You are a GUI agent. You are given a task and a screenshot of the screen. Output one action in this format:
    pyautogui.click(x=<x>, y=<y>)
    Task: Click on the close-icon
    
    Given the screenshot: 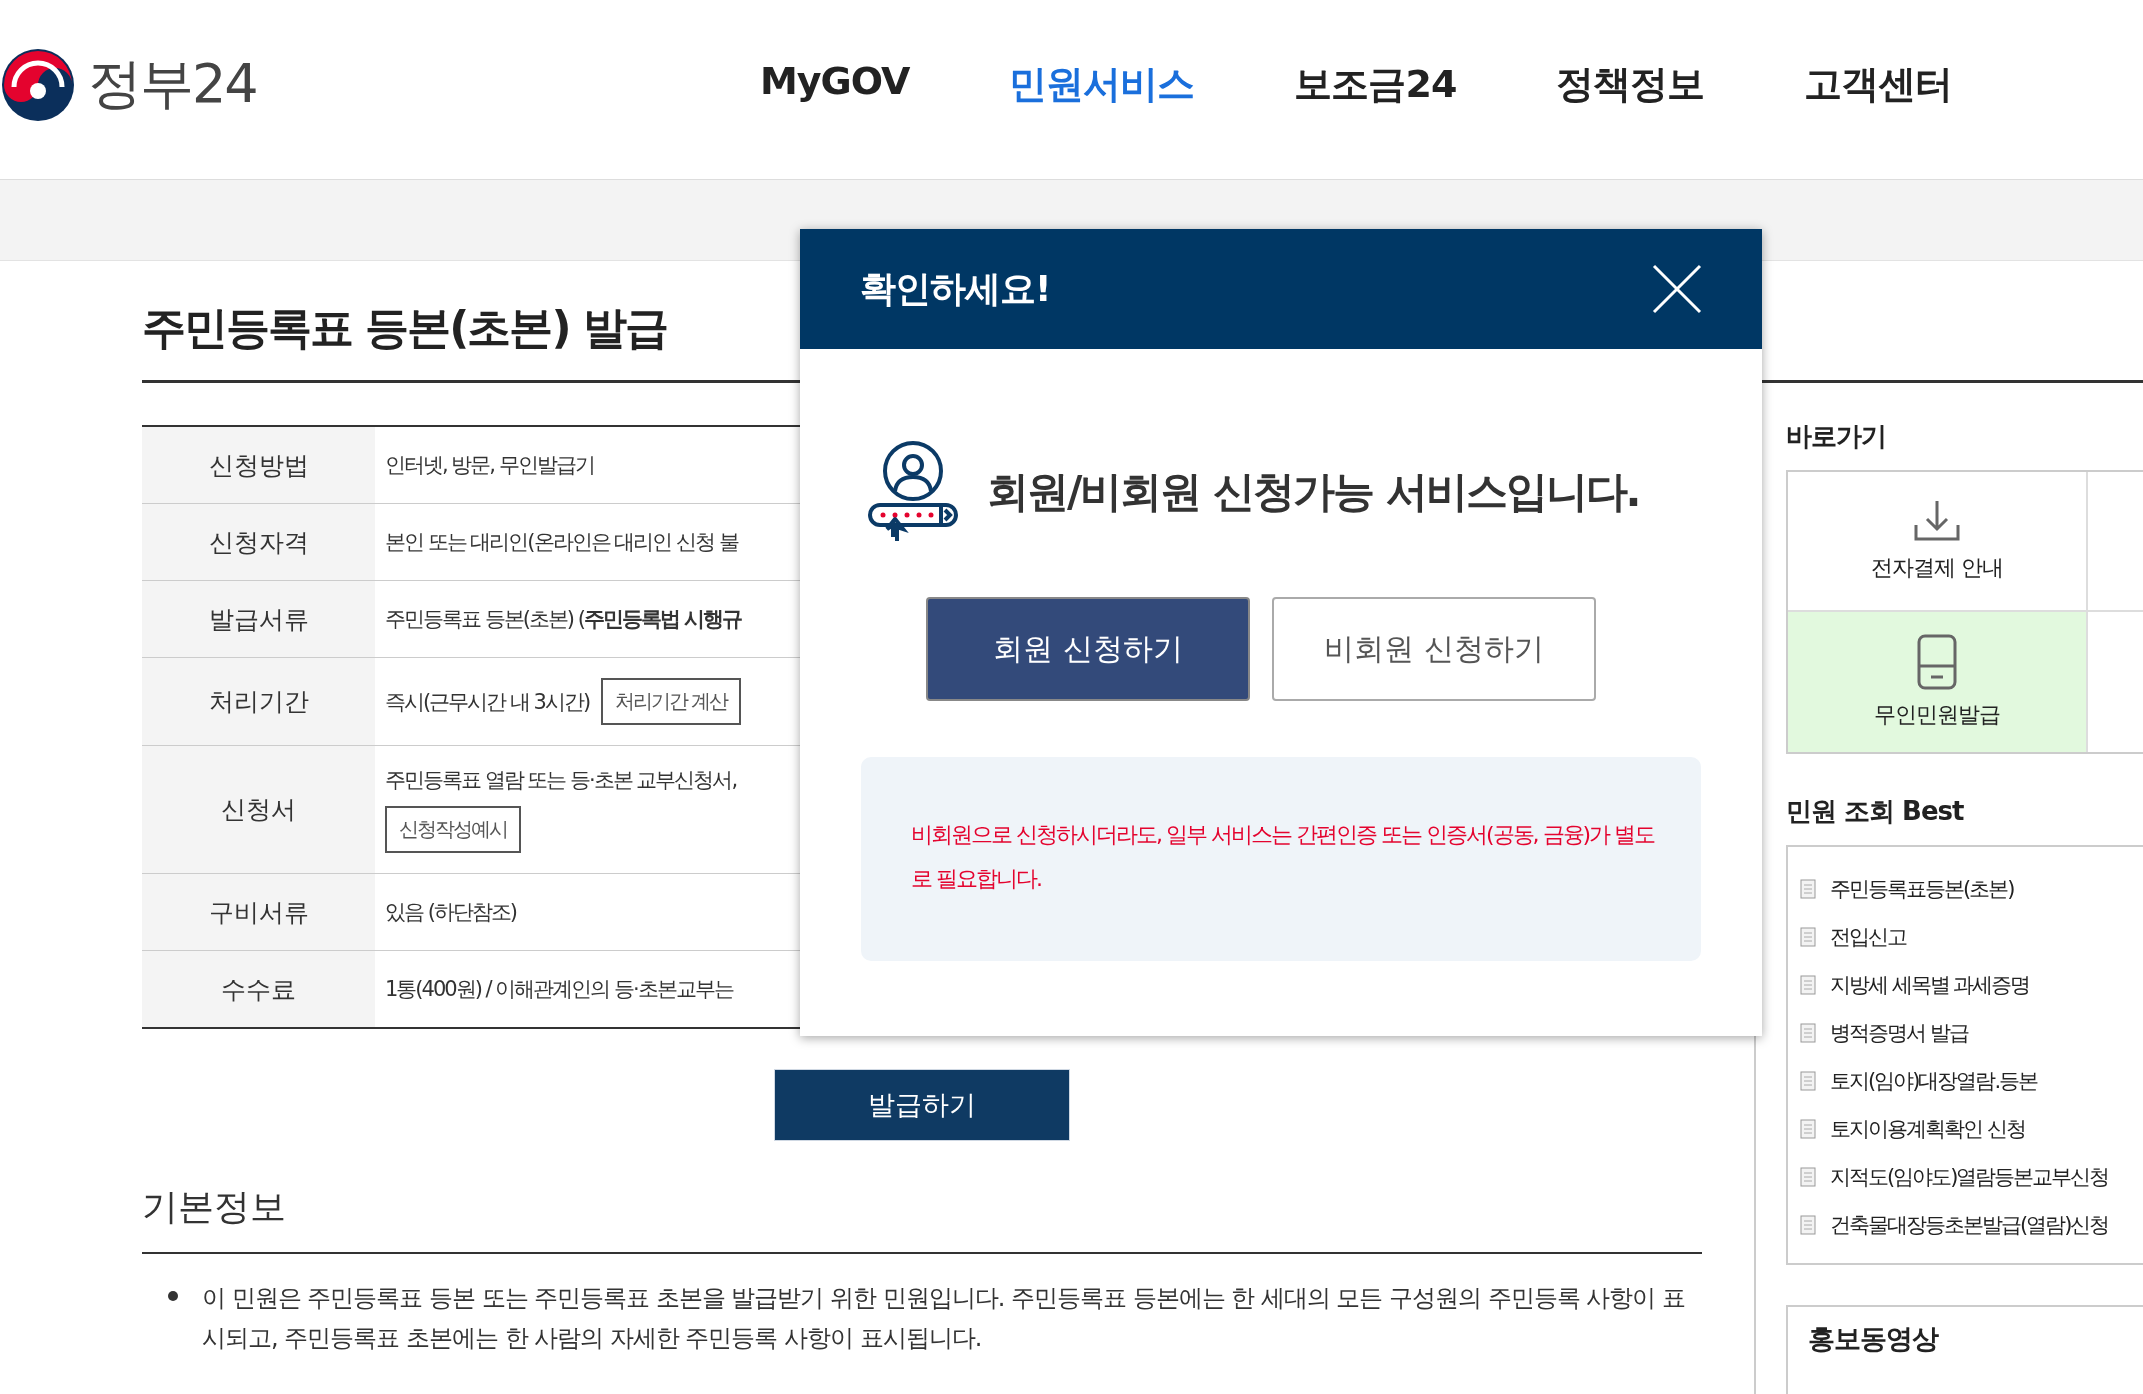 What is the action you would take?
    pyautogui.click(x=1677, y=289)
    